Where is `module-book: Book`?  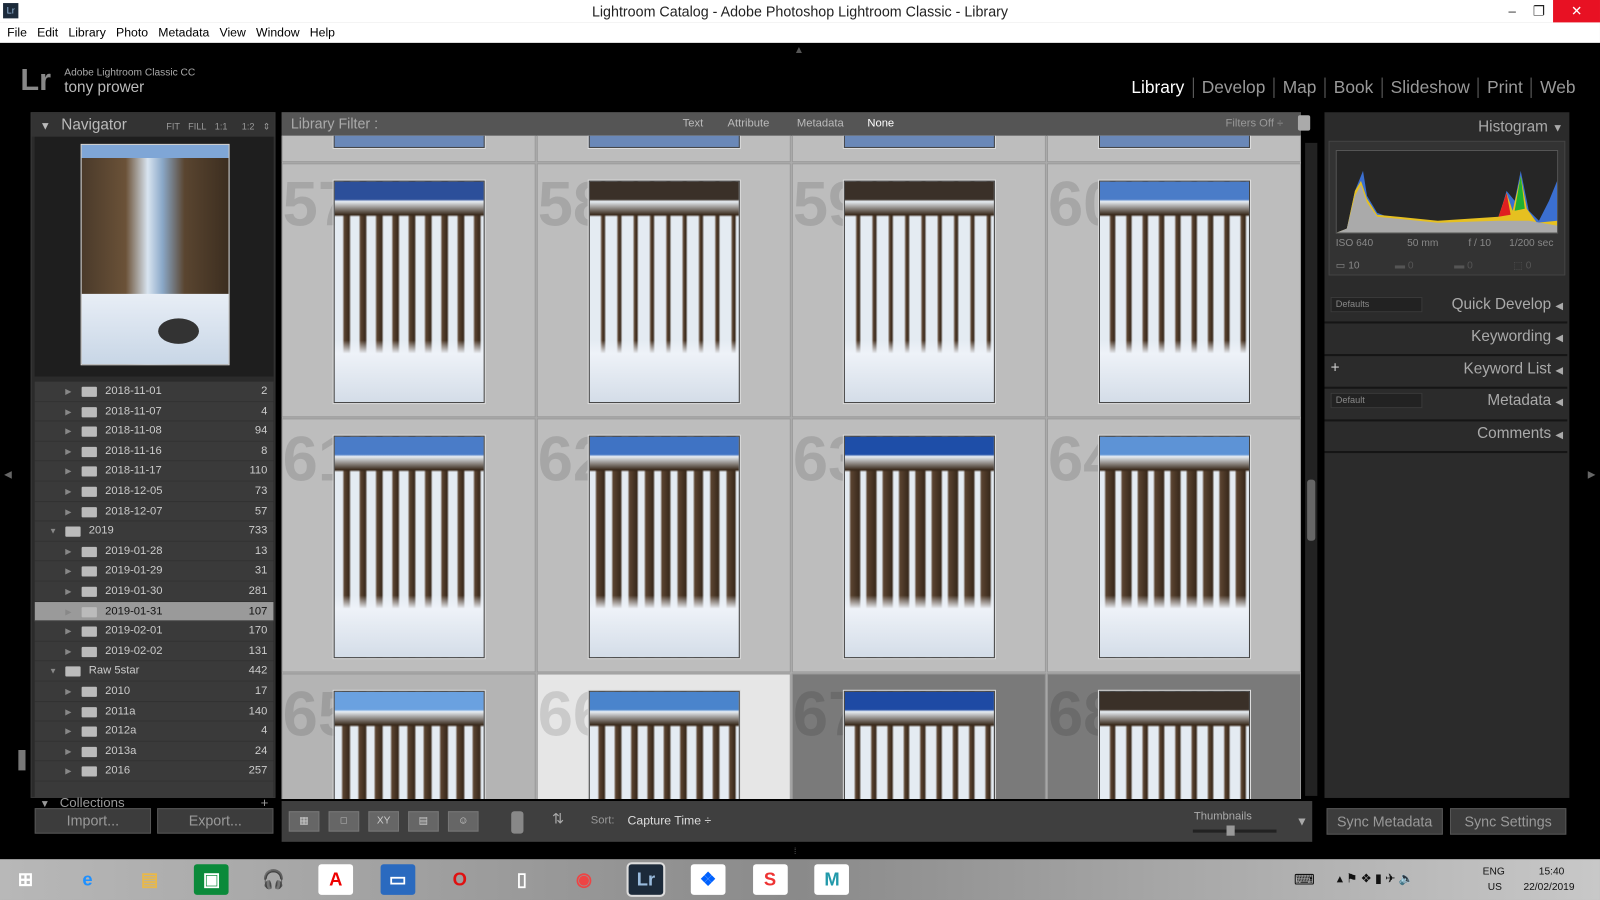 module-book: Book is located at coordinates (1354, 87).